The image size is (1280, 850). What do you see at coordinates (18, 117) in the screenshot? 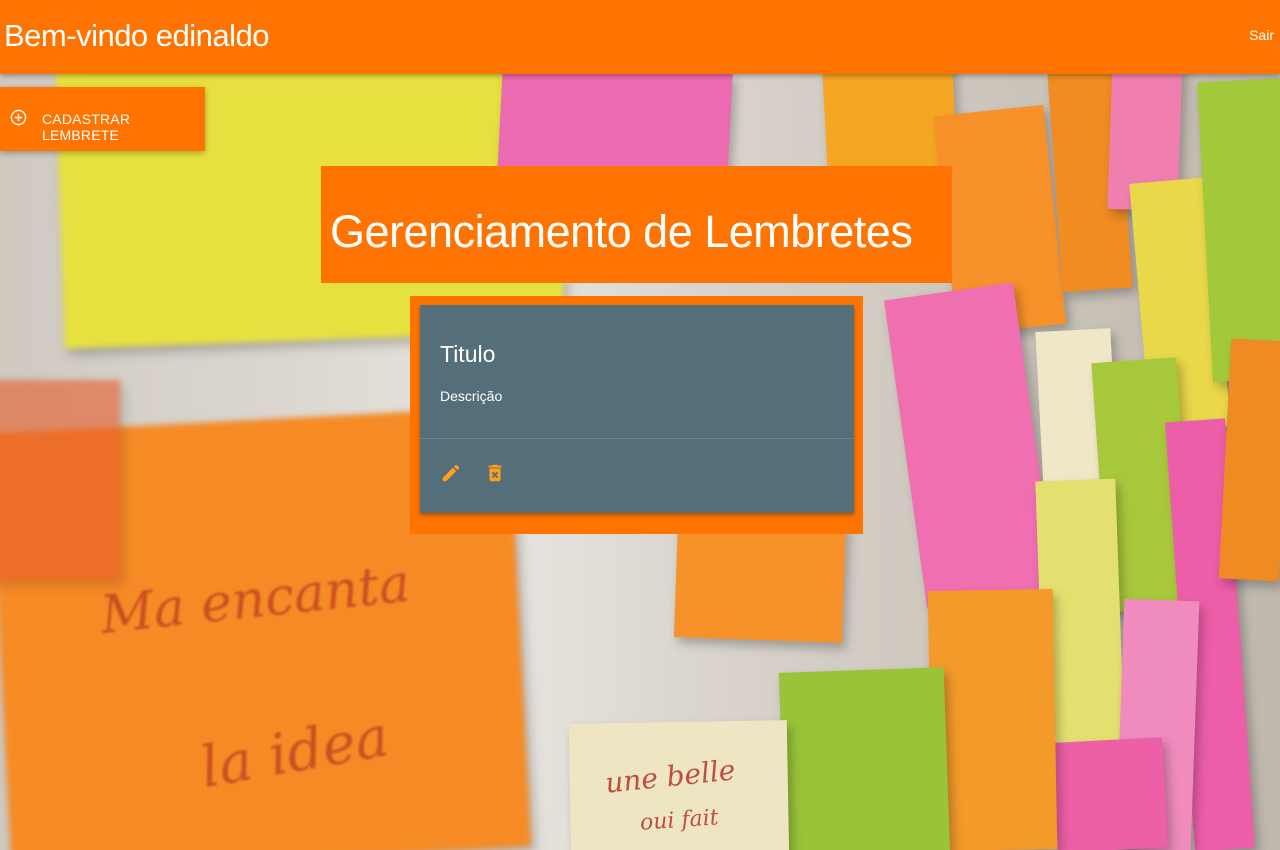
I see `add-circle-icon` at bounding box center [18, 117].